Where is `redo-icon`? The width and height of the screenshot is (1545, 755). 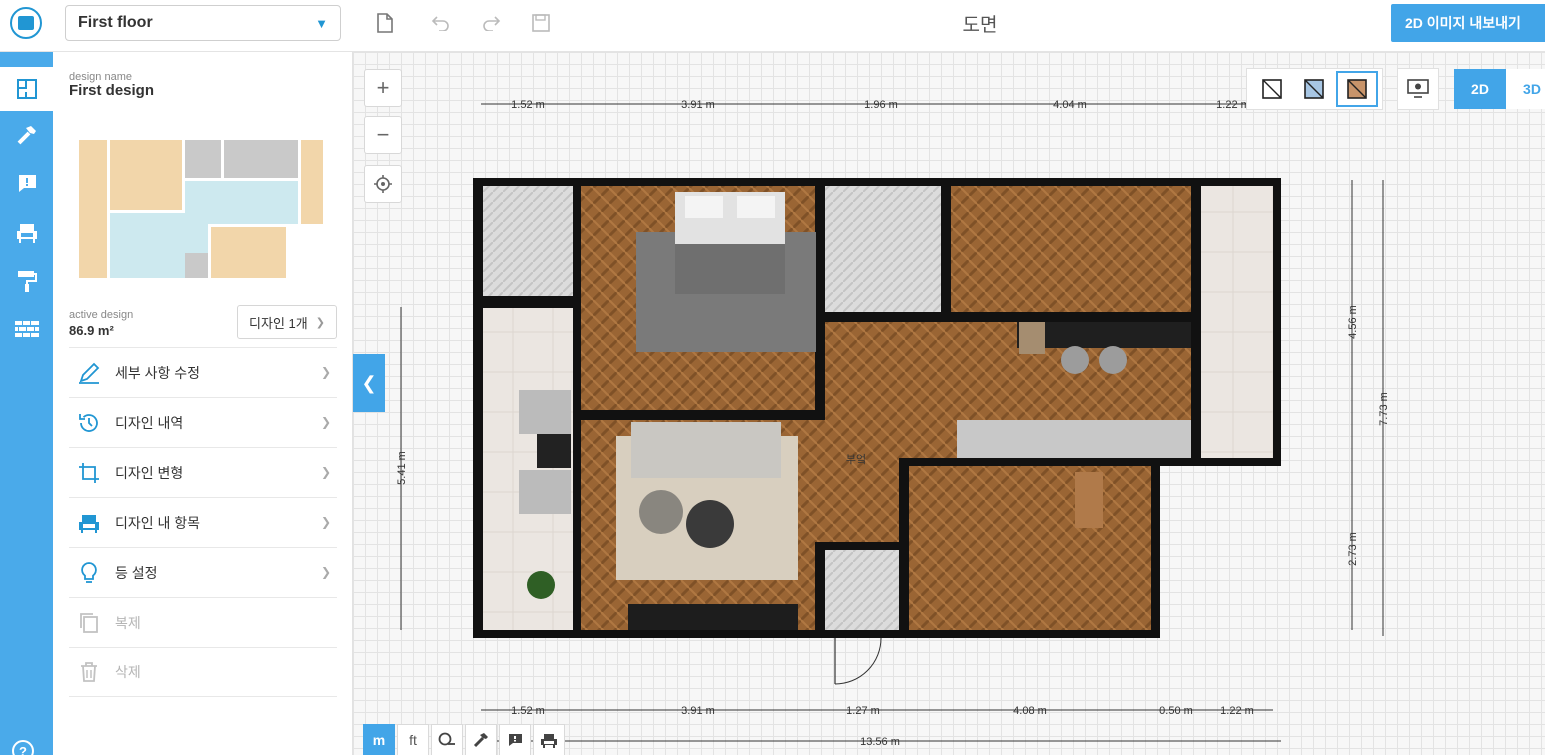
redo-icon is located at coordinates (491, 23).